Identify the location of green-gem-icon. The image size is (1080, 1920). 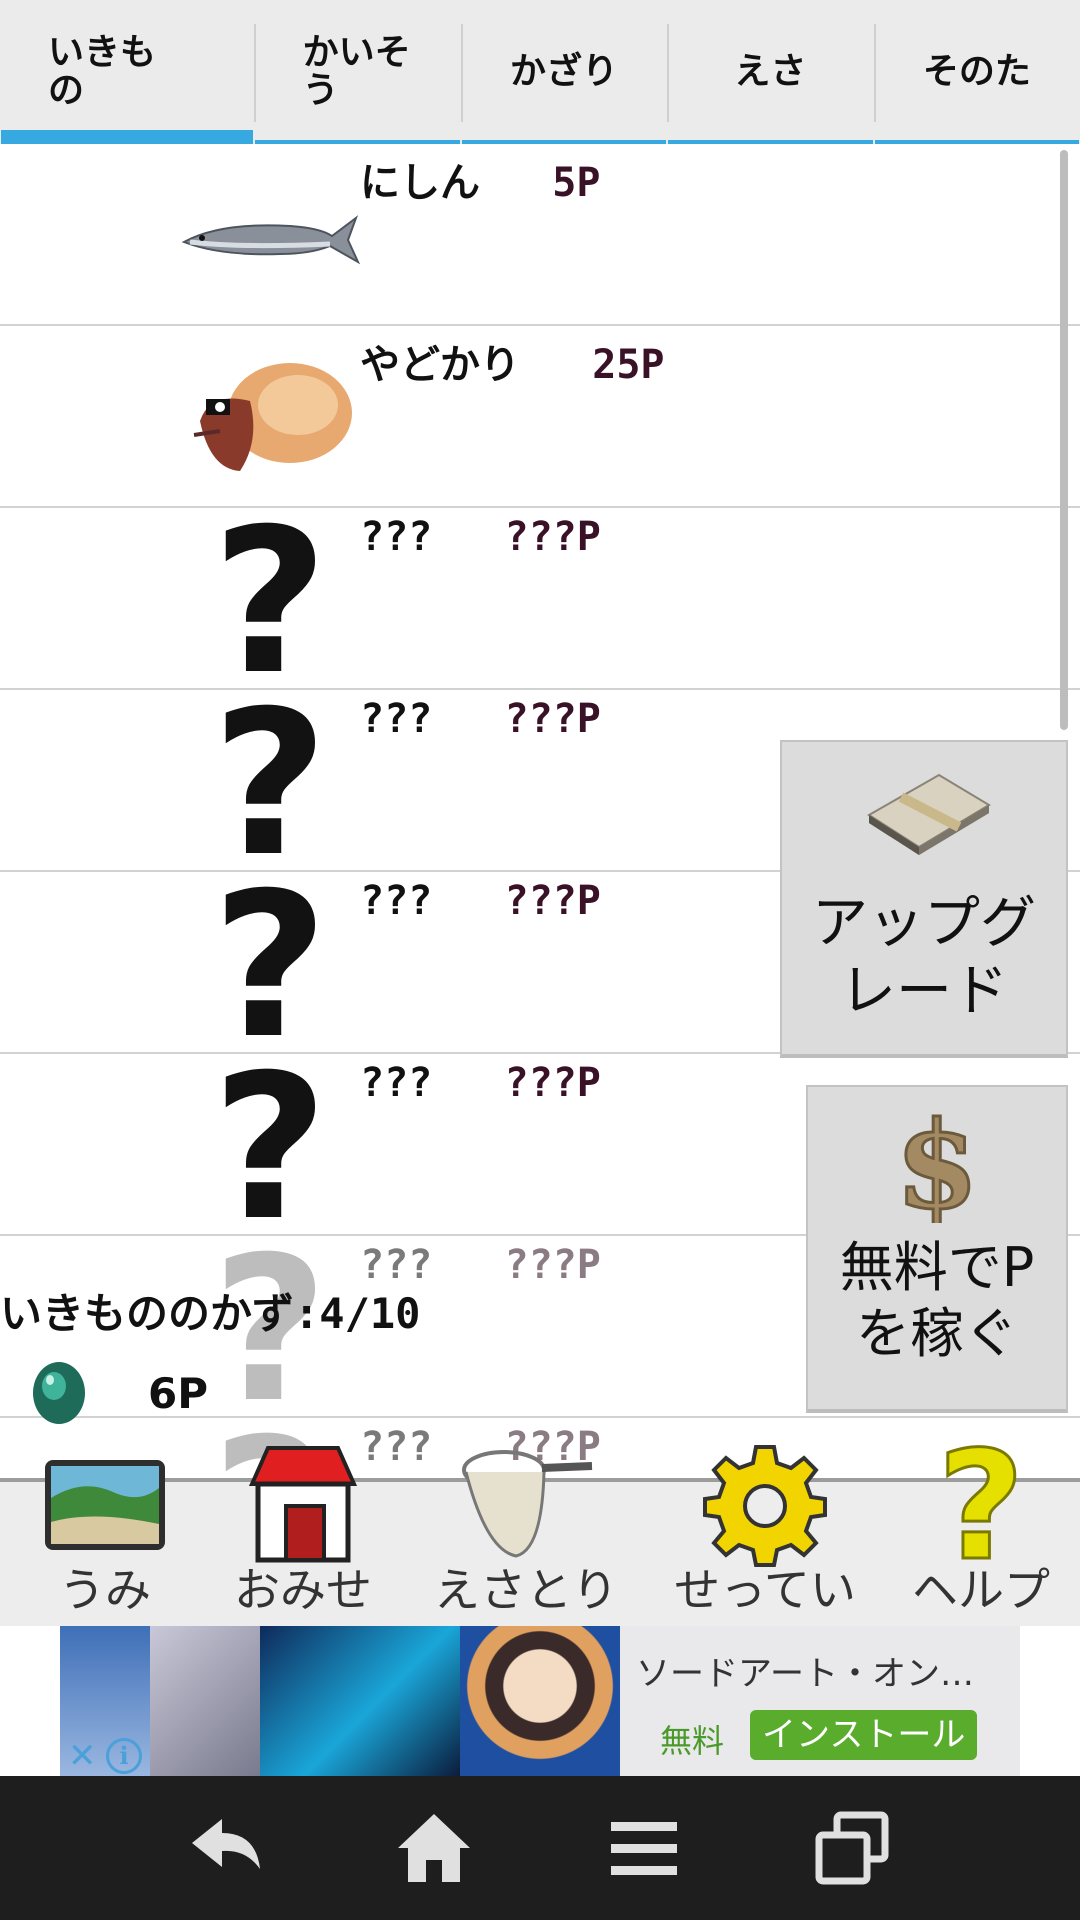
(59, 1393).